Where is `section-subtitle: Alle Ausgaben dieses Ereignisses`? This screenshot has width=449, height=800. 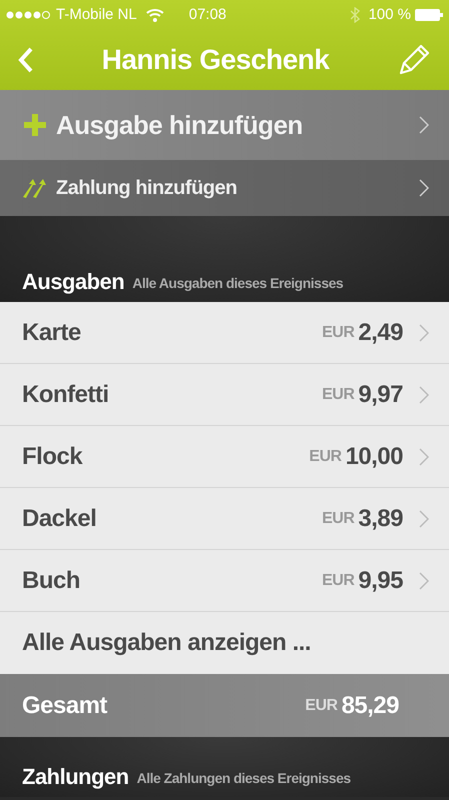
section-subtitle: Alle Ausgaben dieses Ereignisses is located at coordinates (238, 283).